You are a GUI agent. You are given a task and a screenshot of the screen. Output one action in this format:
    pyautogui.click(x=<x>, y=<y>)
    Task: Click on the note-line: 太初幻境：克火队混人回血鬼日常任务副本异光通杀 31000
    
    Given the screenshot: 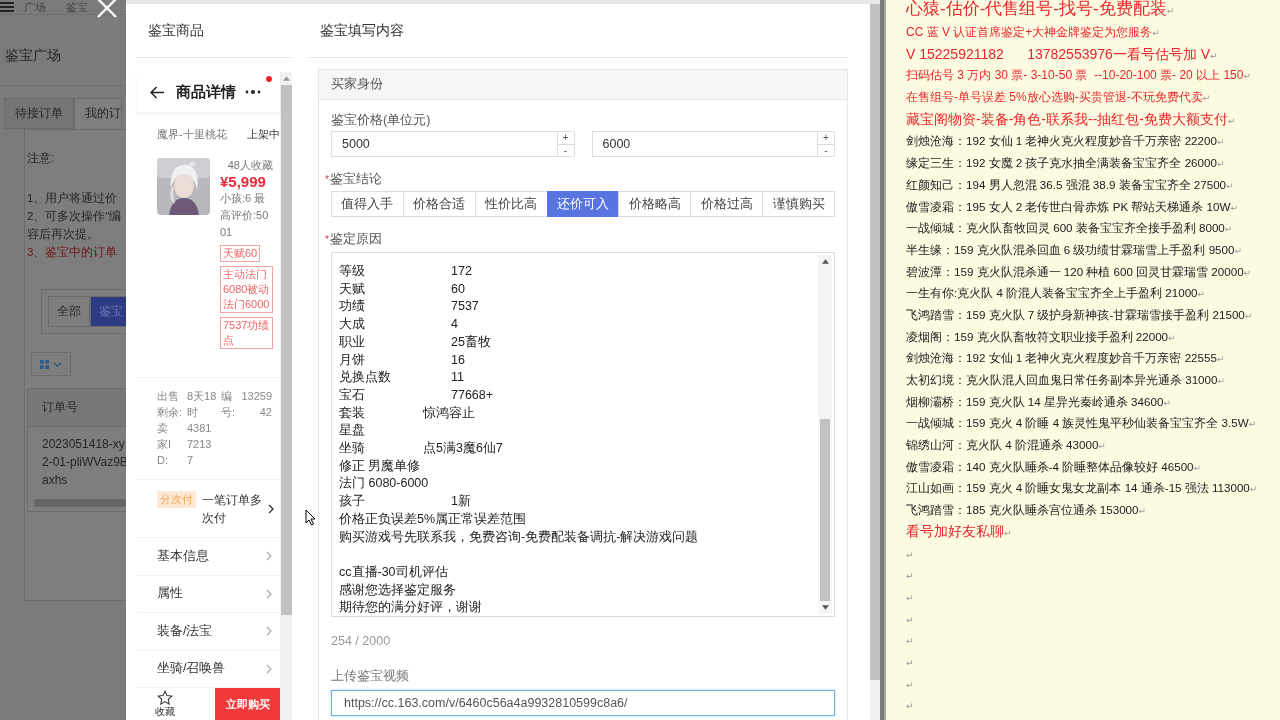 What is the action you would take?
    pyautogui.click(x=1062, y=379)
    